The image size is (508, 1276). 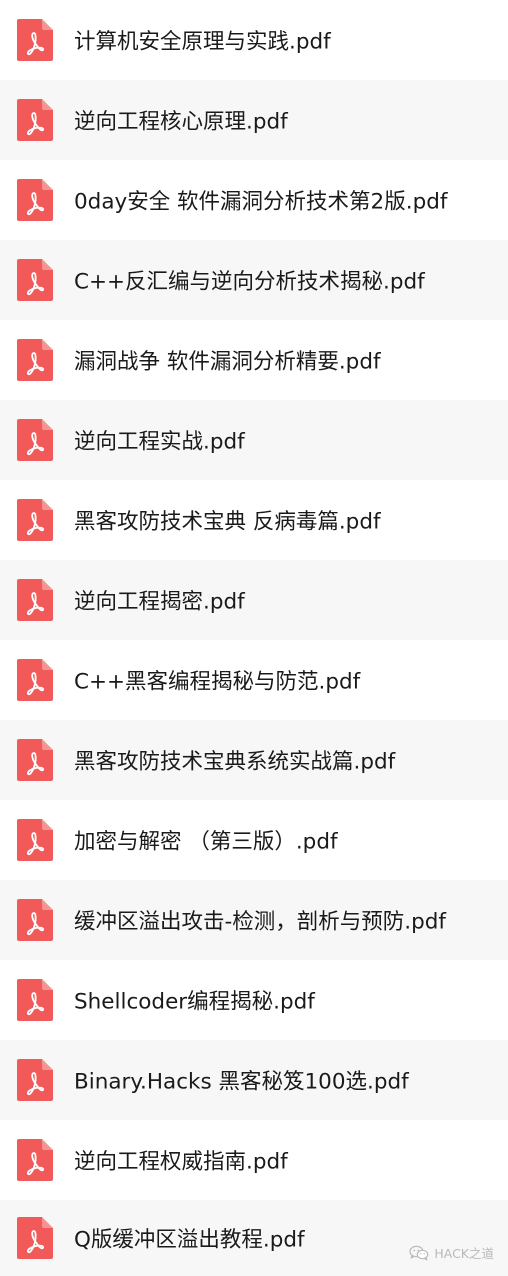 What do you see at coordinates (181, 122) in the screenshot?
I see `file-name: 逆向工程核心原理.pdf` at bounding box center [181, 122].